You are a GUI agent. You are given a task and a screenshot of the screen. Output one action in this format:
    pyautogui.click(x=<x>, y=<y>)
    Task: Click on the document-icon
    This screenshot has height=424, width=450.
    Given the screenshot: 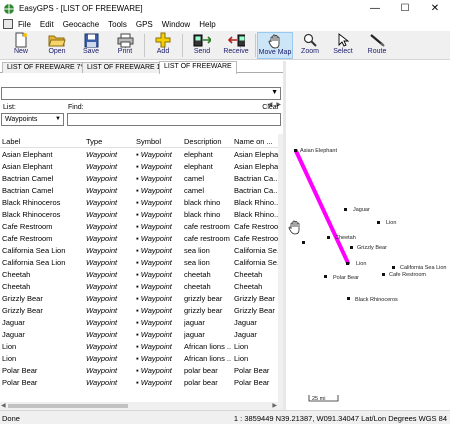 What is the action you would take?
    pyautogui.click(x=8, y=24)
    